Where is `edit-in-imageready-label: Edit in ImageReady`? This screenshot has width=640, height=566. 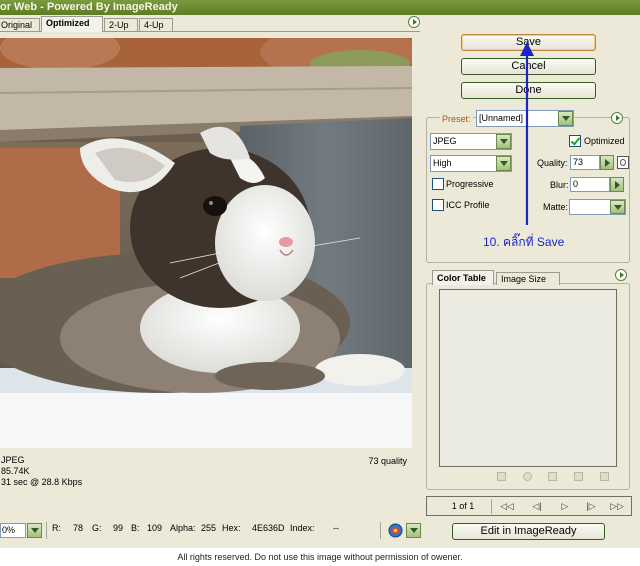
edit-in-imageready-label: Edit in ImageReady is located at coordinates (528, 531).